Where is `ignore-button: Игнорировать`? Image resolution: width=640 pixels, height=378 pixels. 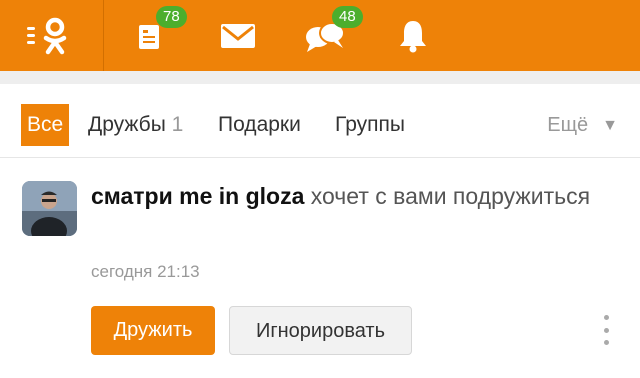
ignore-button: Игнорировать is located at coordinates (320, 330).